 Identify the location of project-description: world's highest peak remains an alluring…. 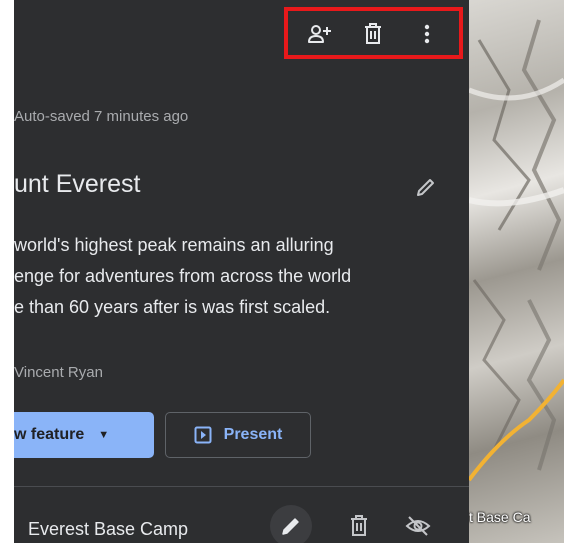
(234, 276).